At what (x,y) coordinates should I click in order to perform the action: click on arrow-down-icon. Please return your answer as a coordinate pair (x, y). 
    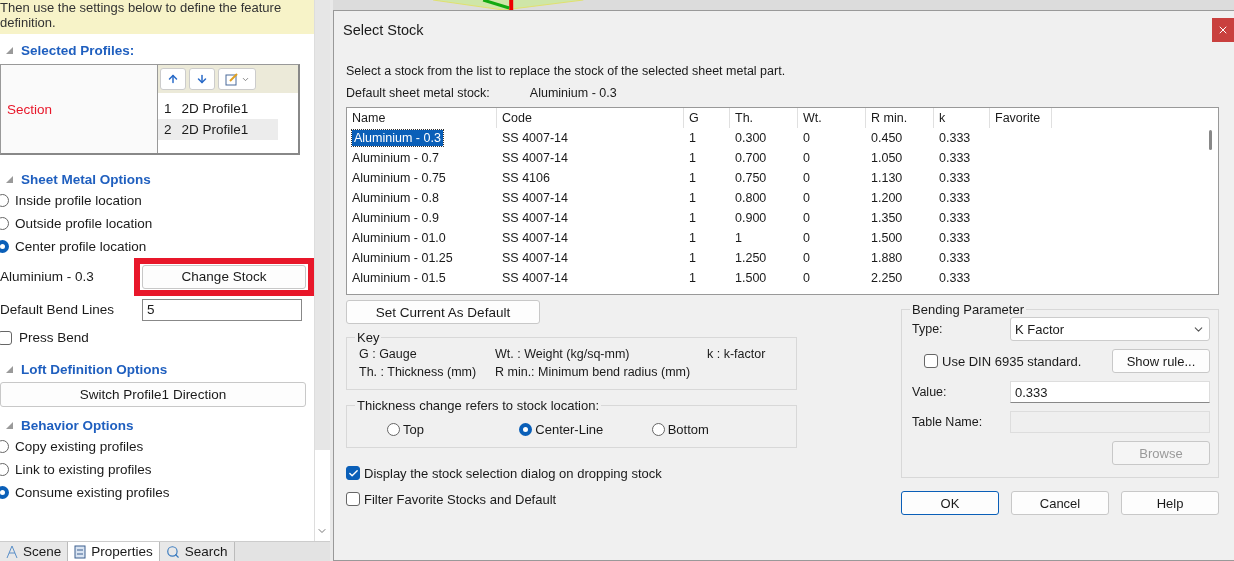
    Looking at the image, I should click on (202, 79).